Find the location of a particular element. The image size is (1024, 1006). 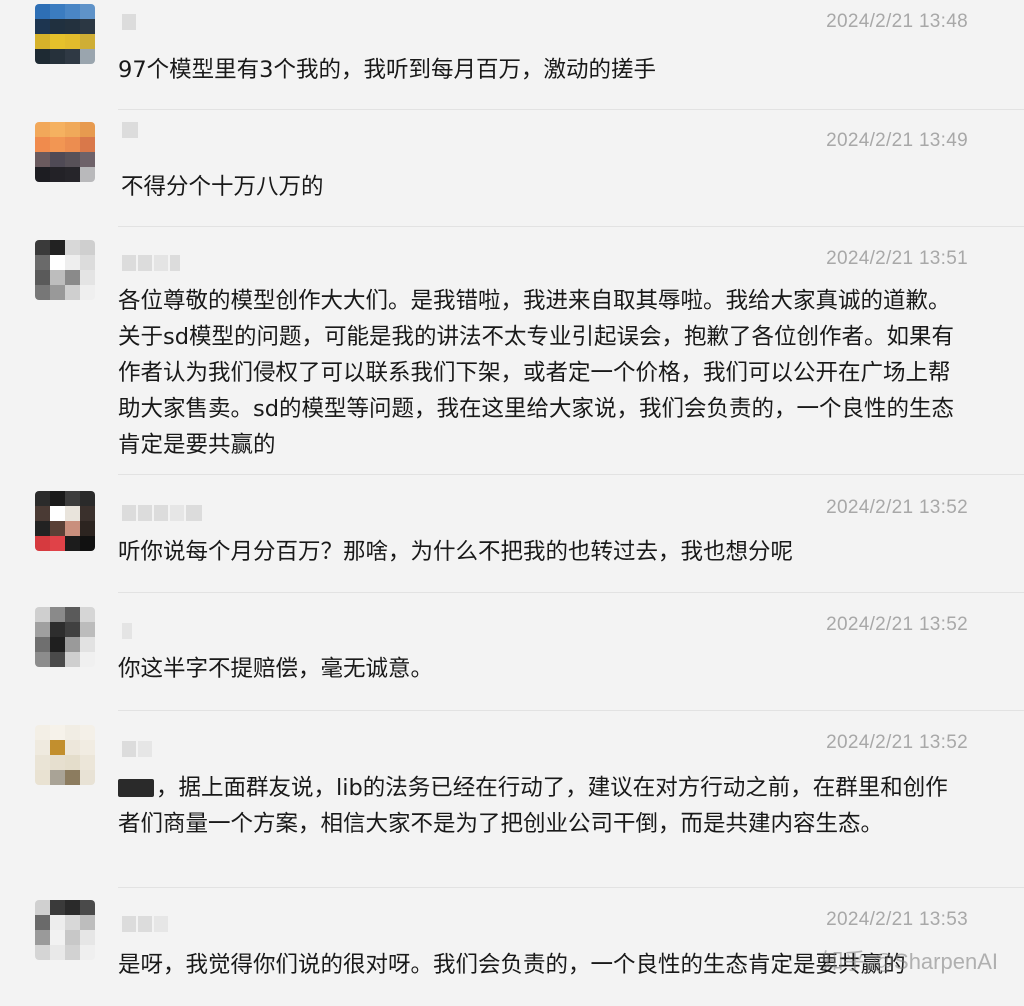

message-text: 你这半字不提赔偿，毫无诚意。 is located at coordinates (276, 669).